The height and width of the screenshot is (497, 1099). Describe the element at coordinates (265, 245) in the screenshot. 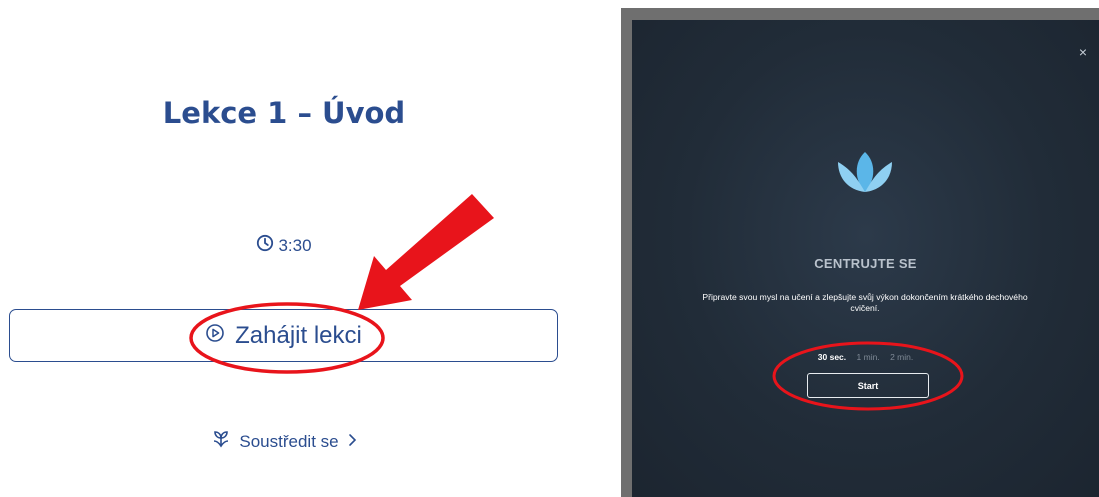

I see `clock-icon` at that location.